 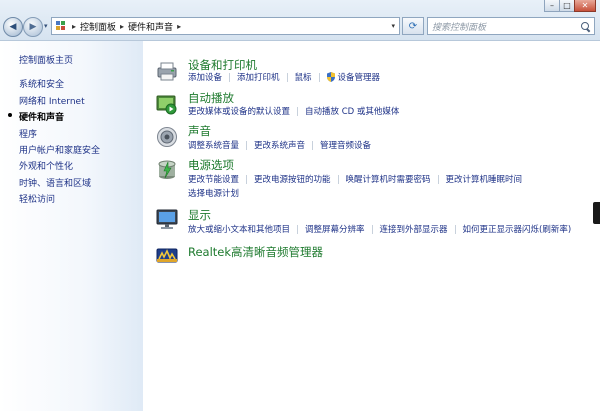 What do you see at coordinates (255, 252) in the screenshot?
I see `category-realtek-audio-manager: Realtek高清晰音频管理器` at bounding box center [255, 252].